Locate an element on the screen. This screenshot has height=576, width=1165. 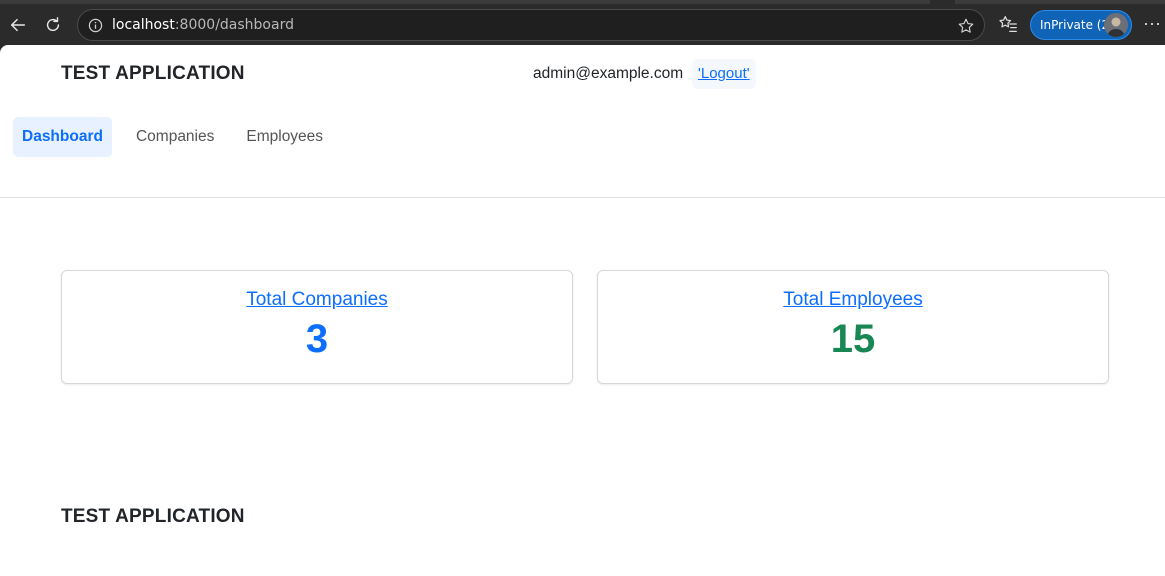
logout-link: 'Logout' is located at coordinates (724, 74).